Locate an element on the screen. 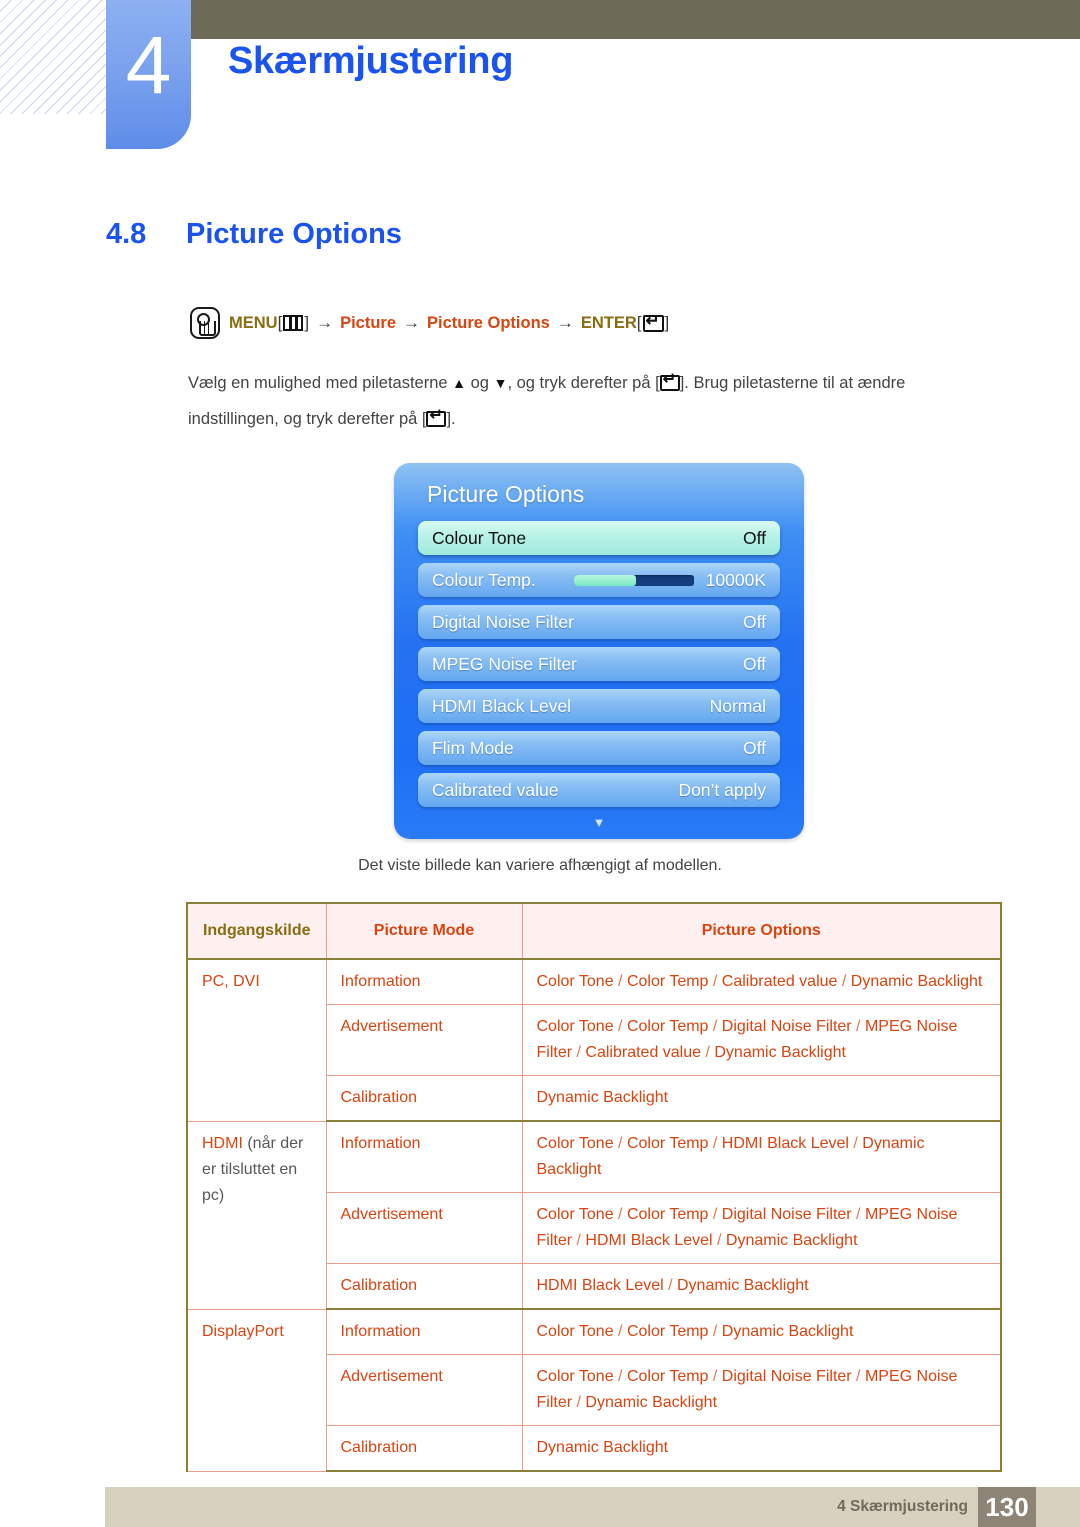 The height and width of the screenshot is (1527, 1080). osd-row: MPEG Noise Filter Off is located at coordinates (599, 664).